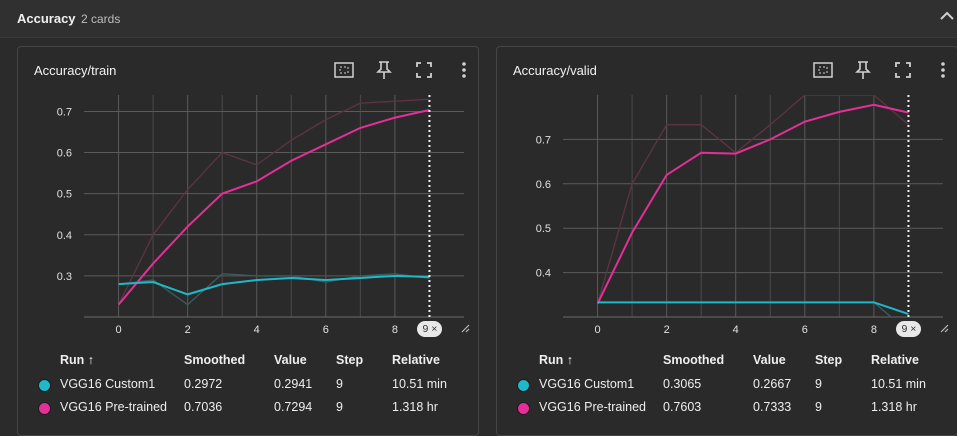 Image resolution: width=957 pixels, height=436 pixels. Describe the element at coordinates (733, 388) in the screenshot. I see `legend-row: VGG16 Custom1 0.3065 0.2667 9 10.51 min` at that location.